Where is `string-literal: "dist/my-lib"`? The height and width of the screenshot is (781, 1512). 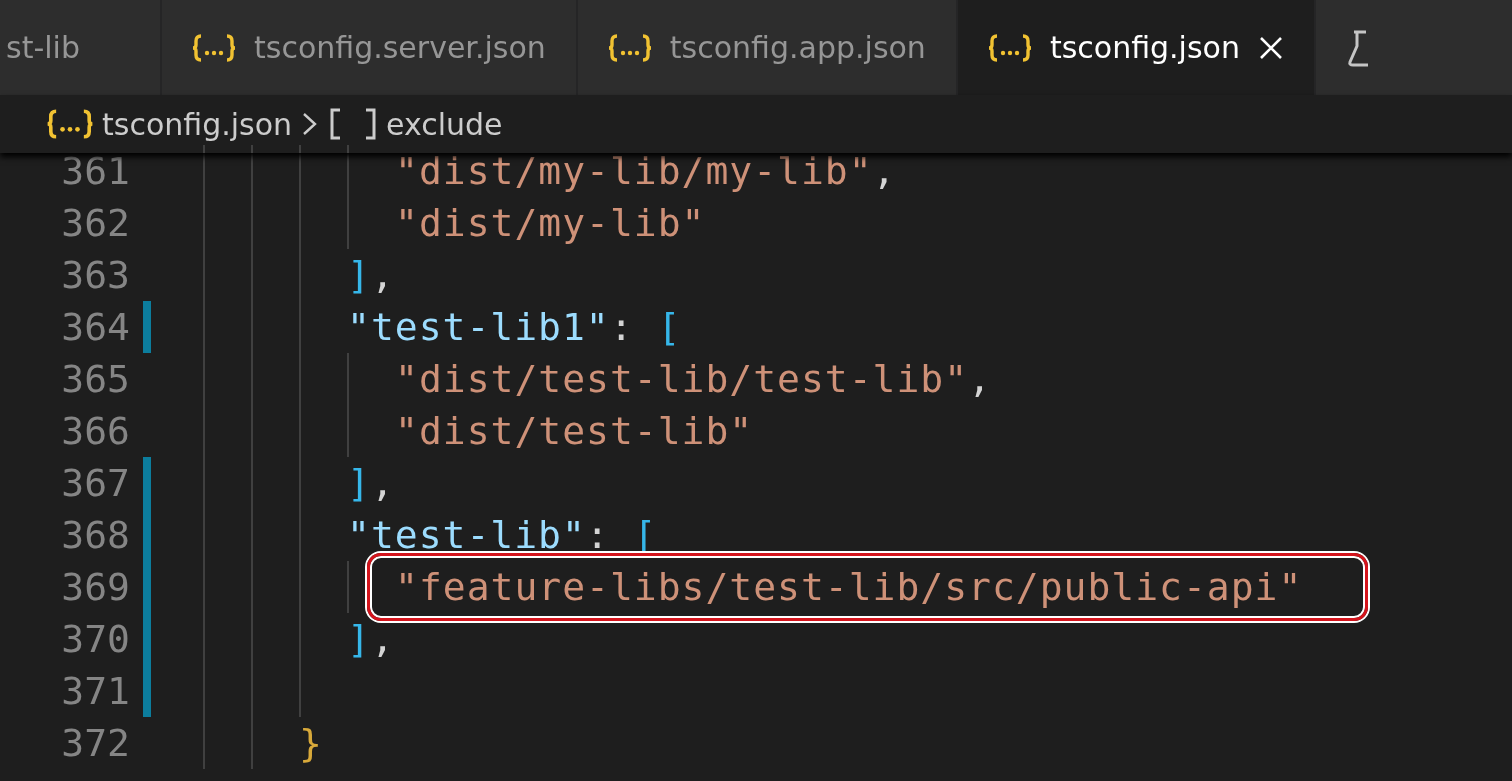
string-literal: "dist/my-lib" is located at coordinates (550, 223).